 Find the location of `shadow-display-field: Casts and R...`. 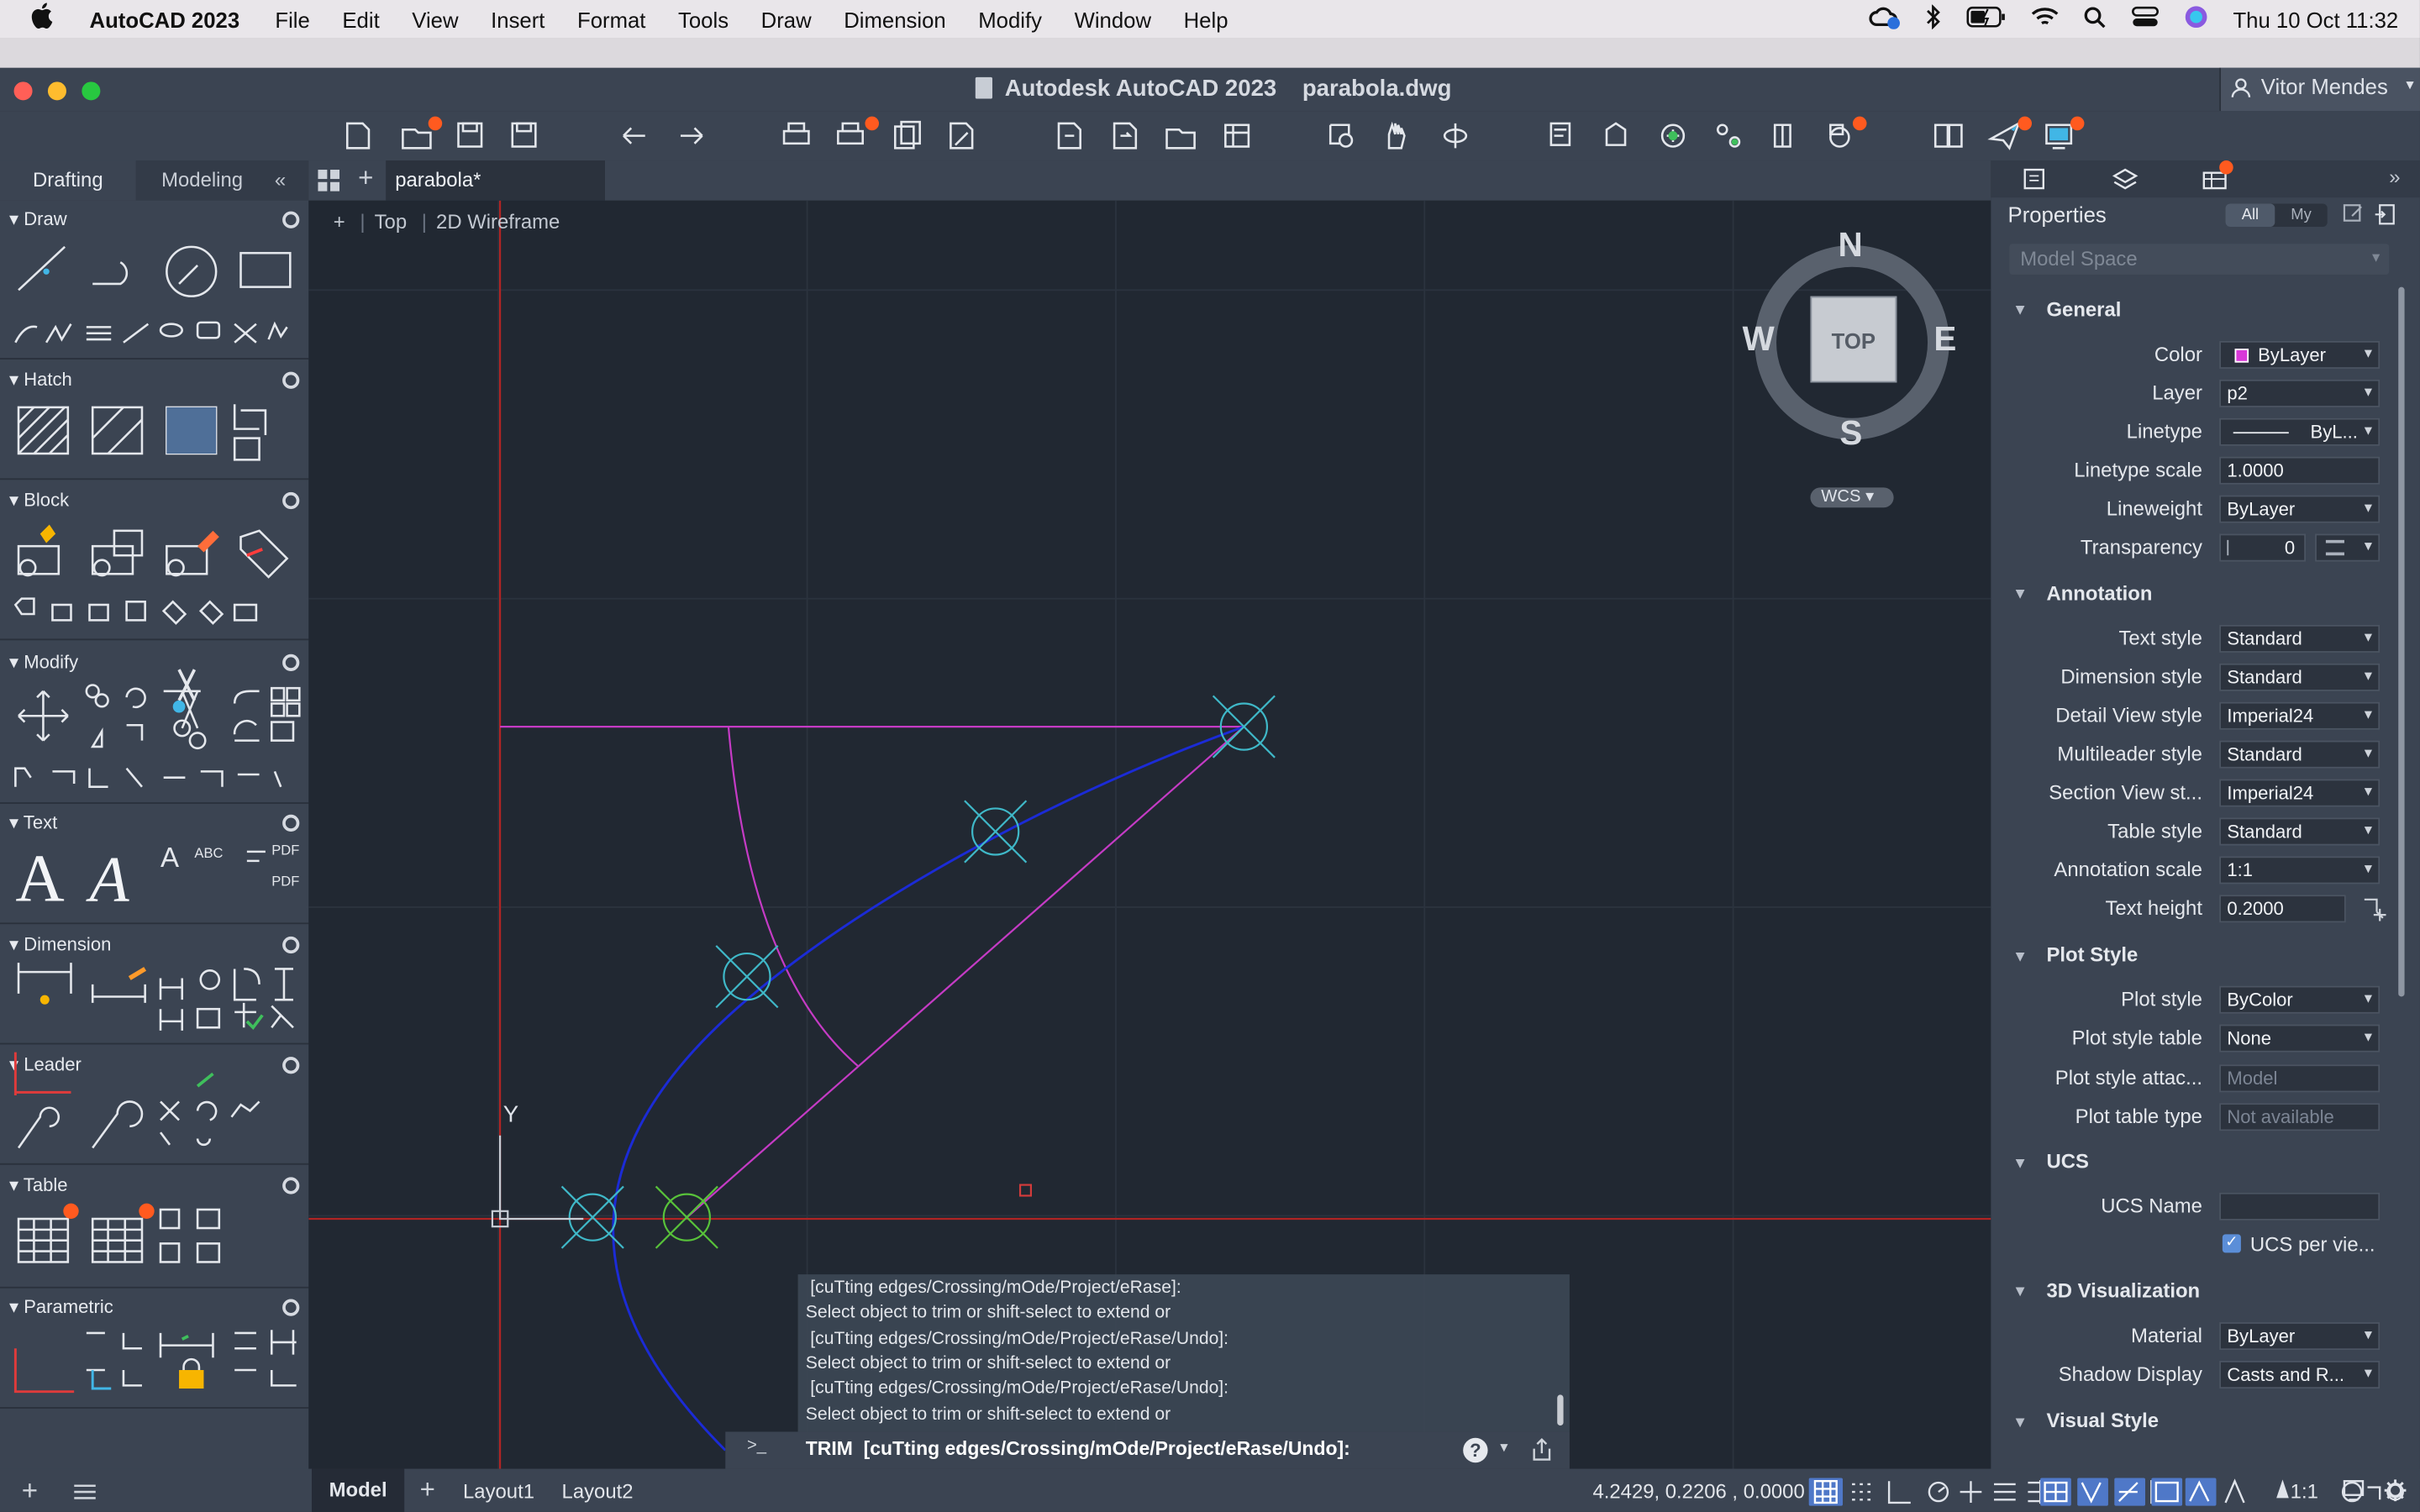

shadow-display-field: Casts and R... is located at coordinates (2300, 1374).